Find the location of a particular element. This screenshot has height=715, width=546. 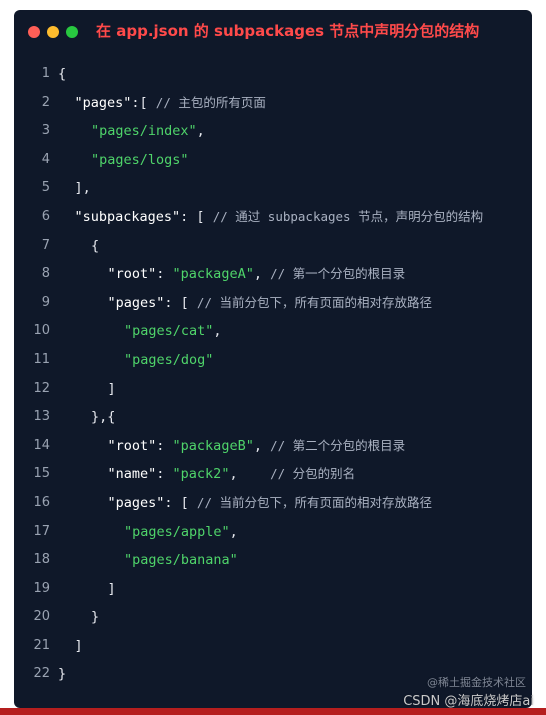

code-line: 19] is located at coordinates (273, 589).